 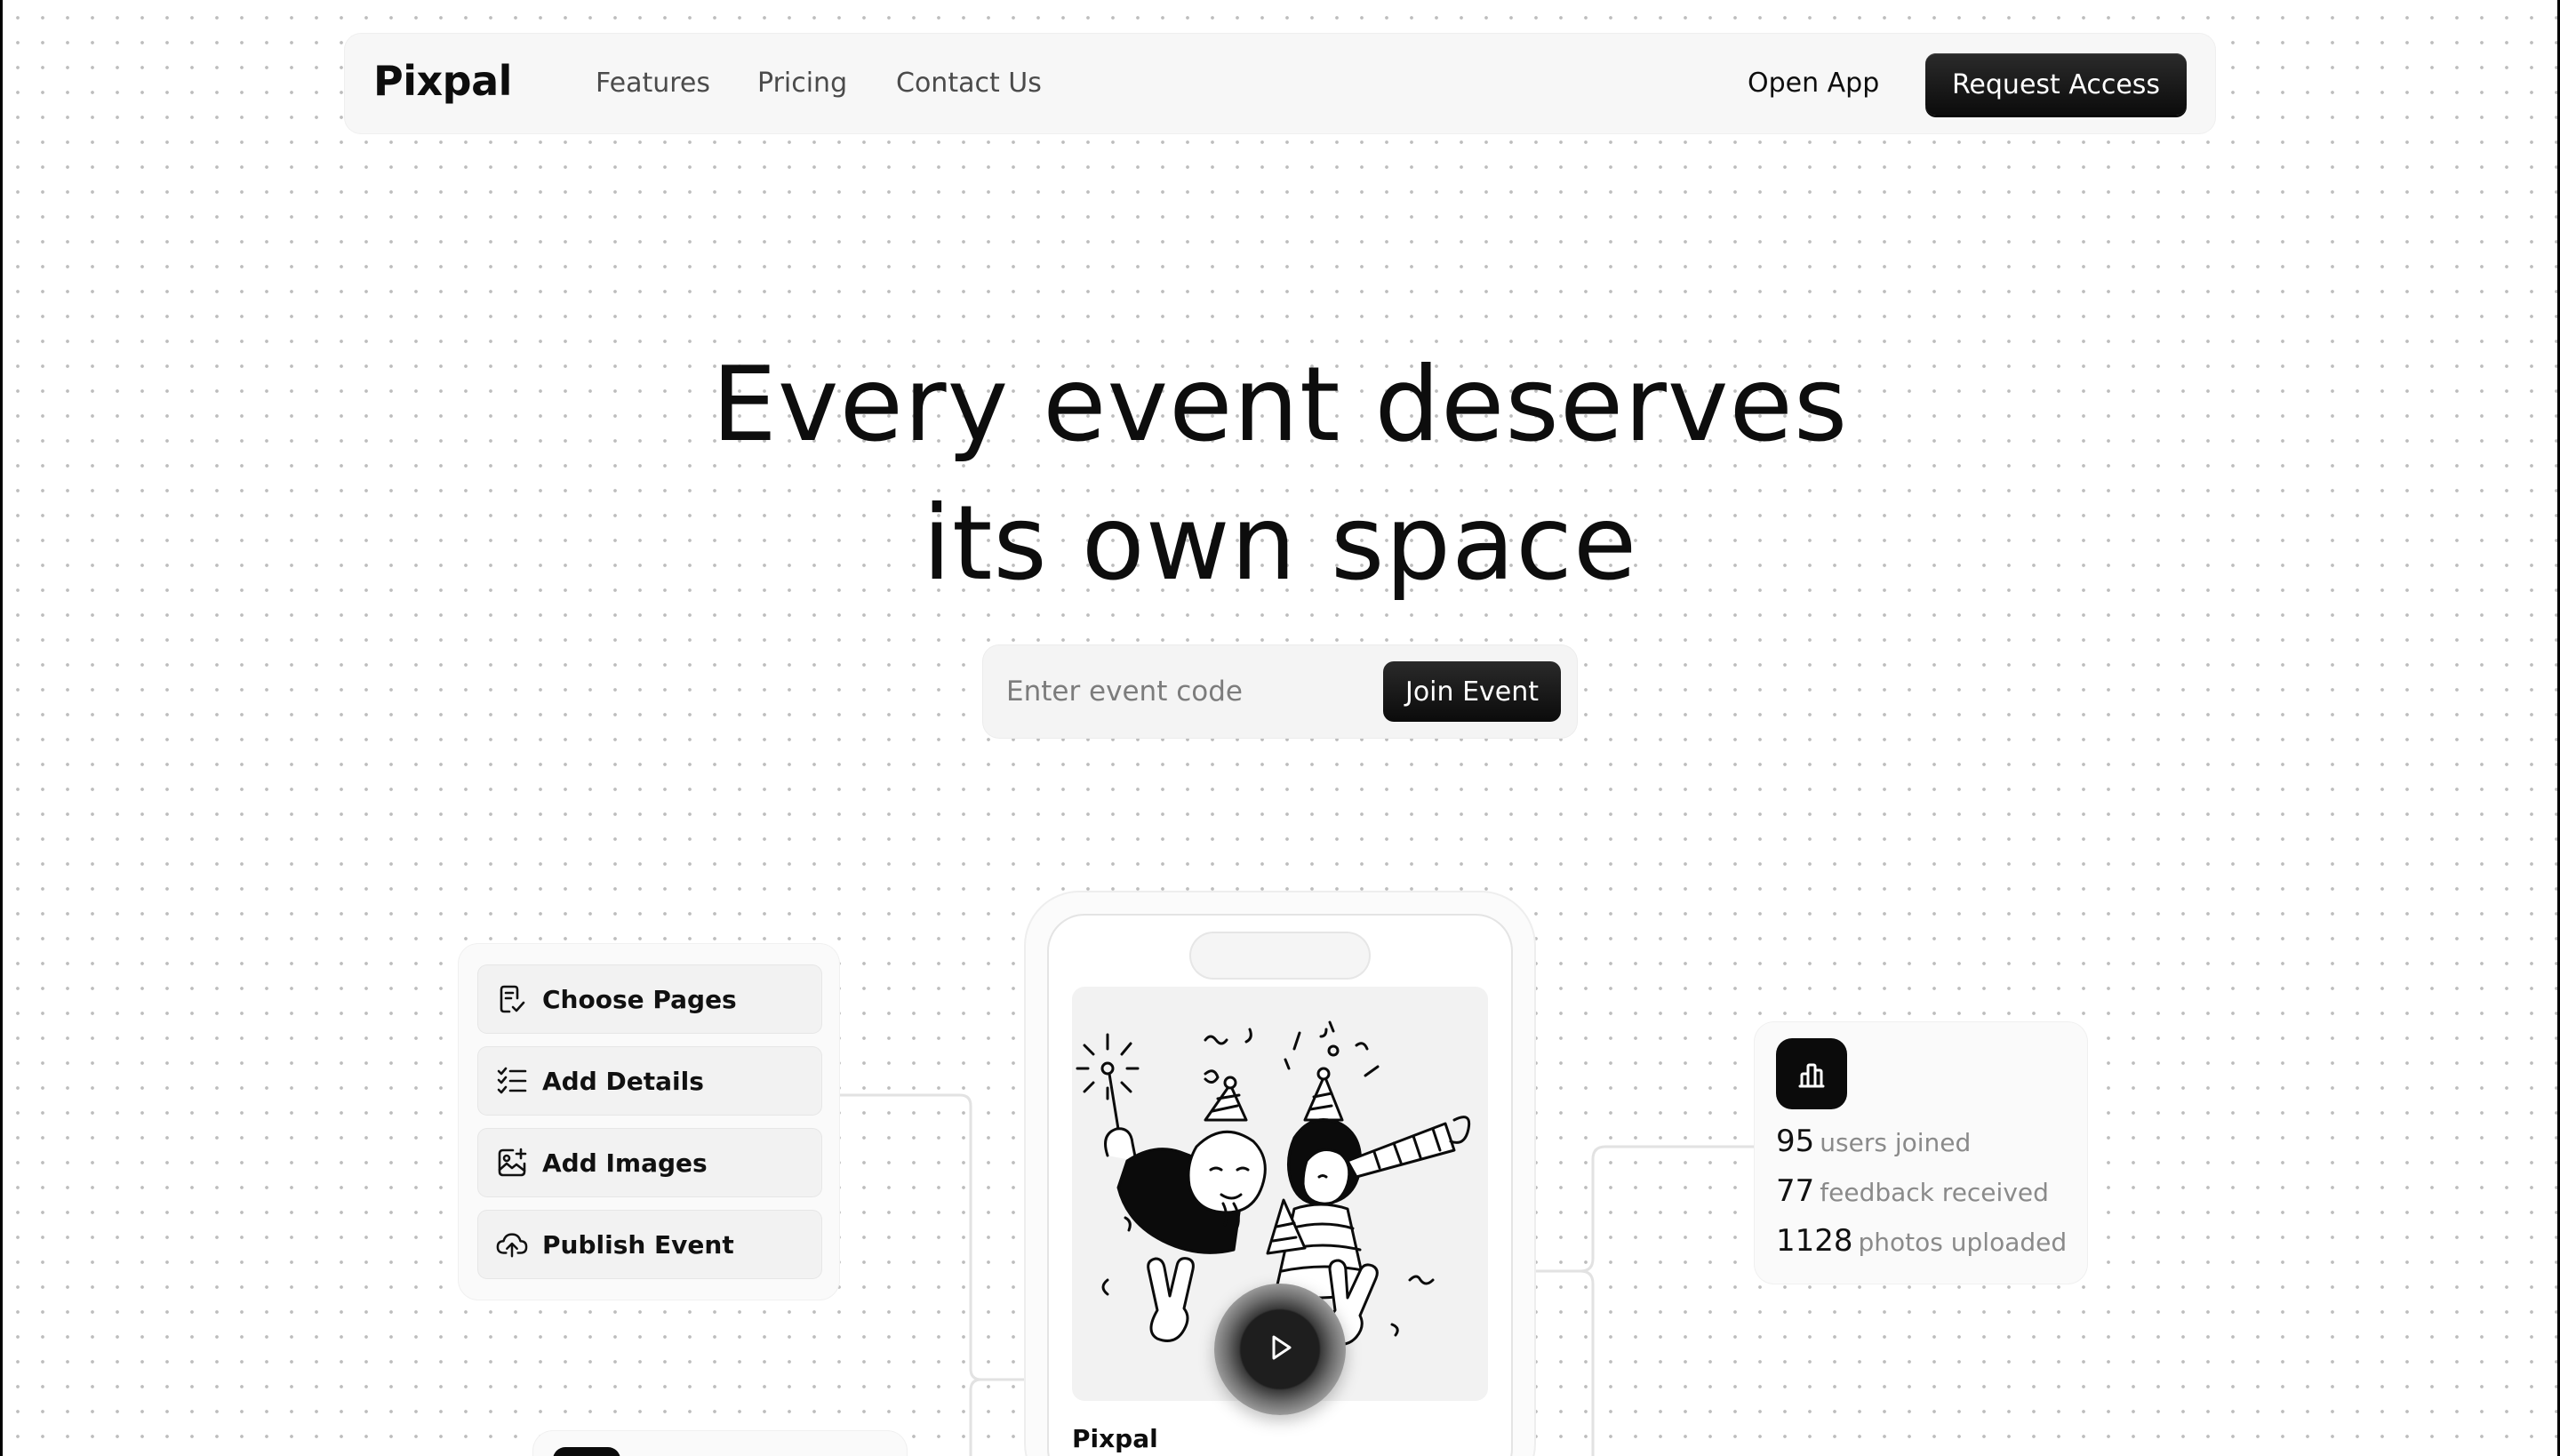 I want to click on stat-label: users joined, so click(x=1896, y=1142).